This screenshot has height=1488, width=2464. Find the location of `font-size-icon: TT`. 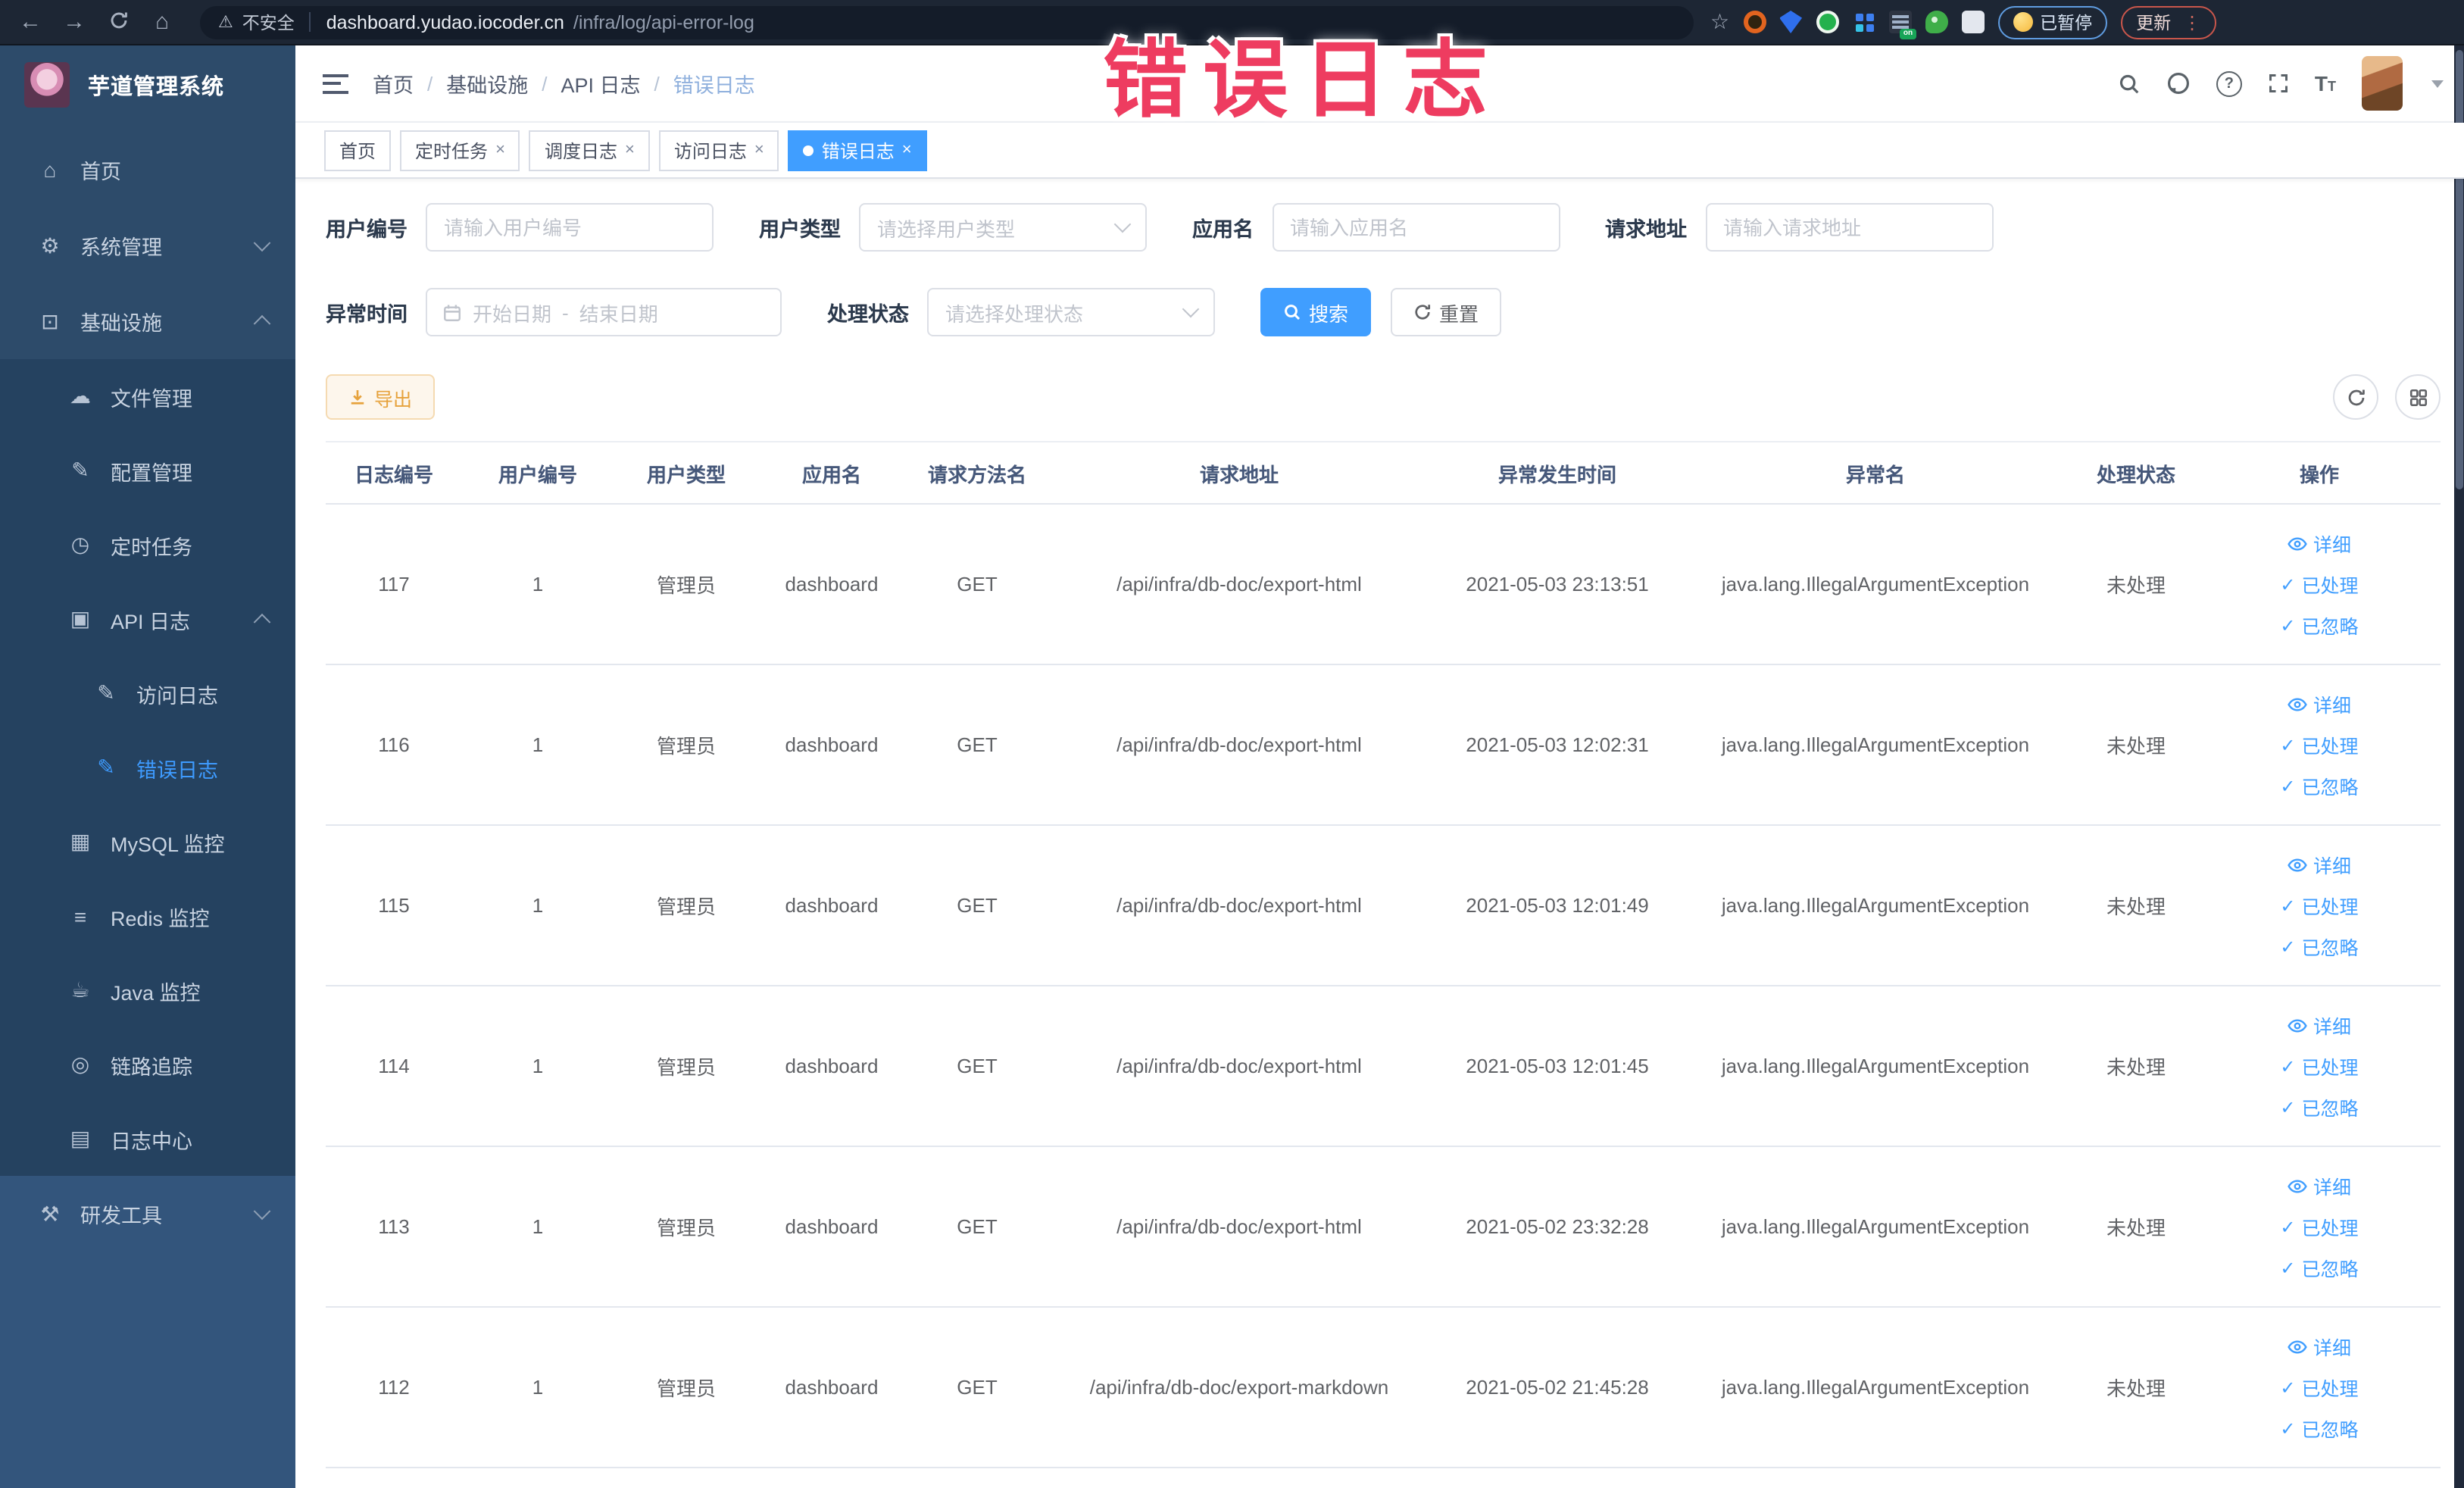

font-size-icon: TT is located at coordinates (2325, 83).